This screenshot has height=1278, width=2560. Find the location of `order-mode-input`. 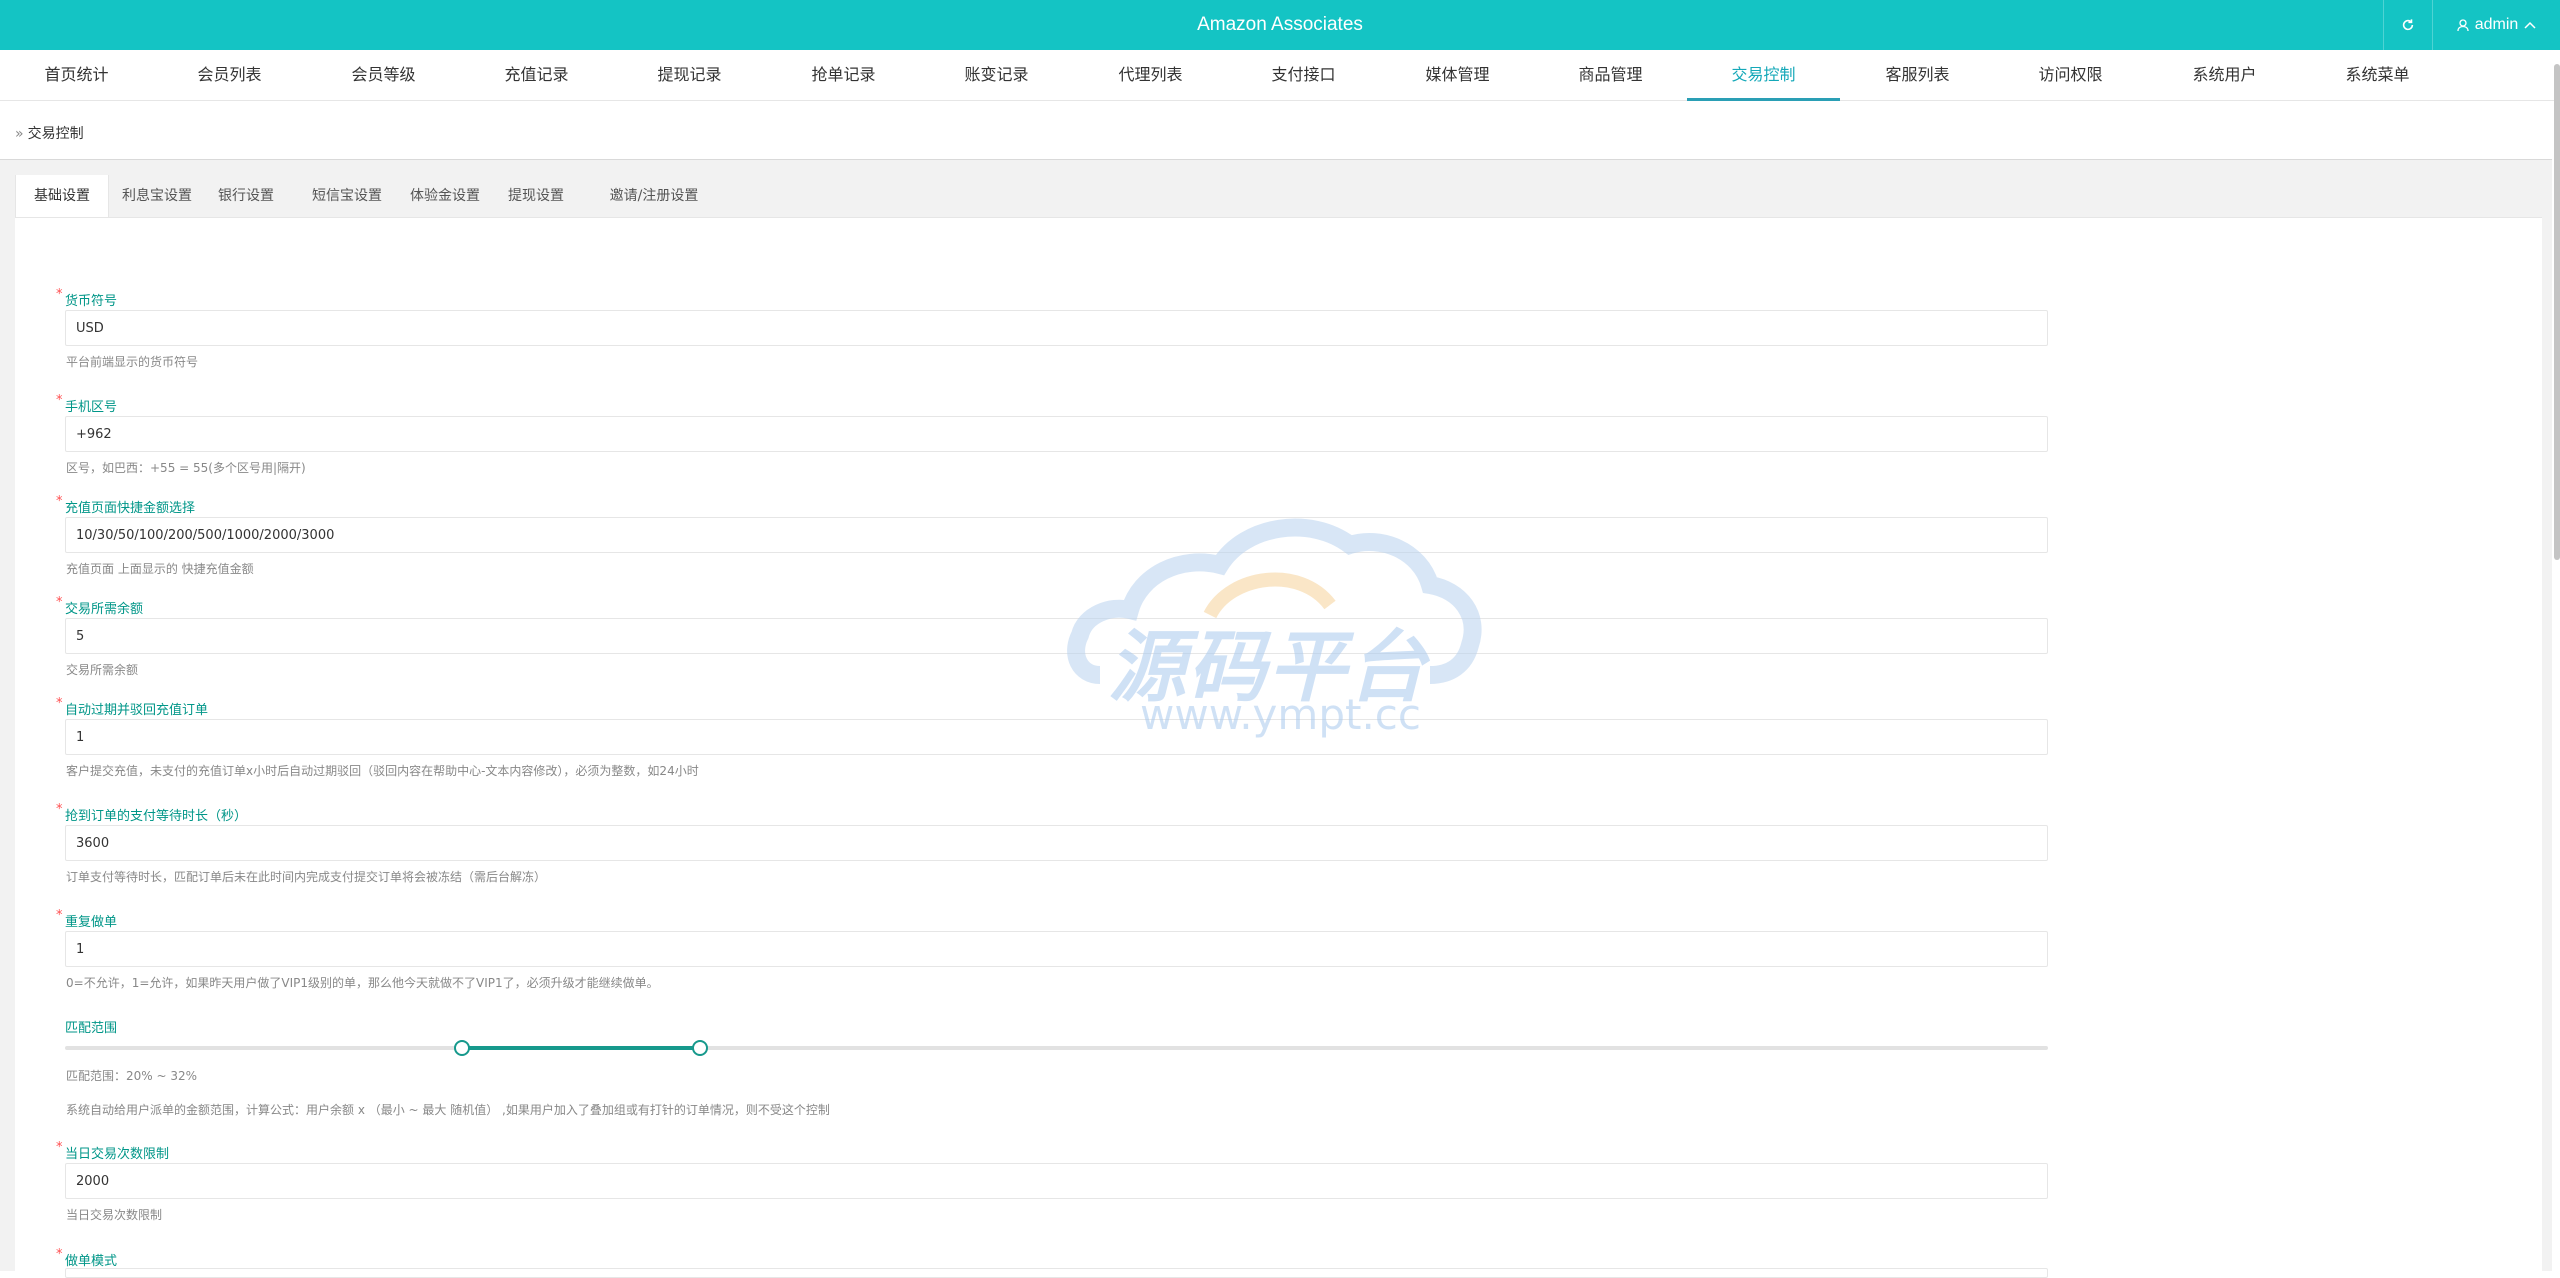

order-mode-input is located at coordinates (1056, 1273).